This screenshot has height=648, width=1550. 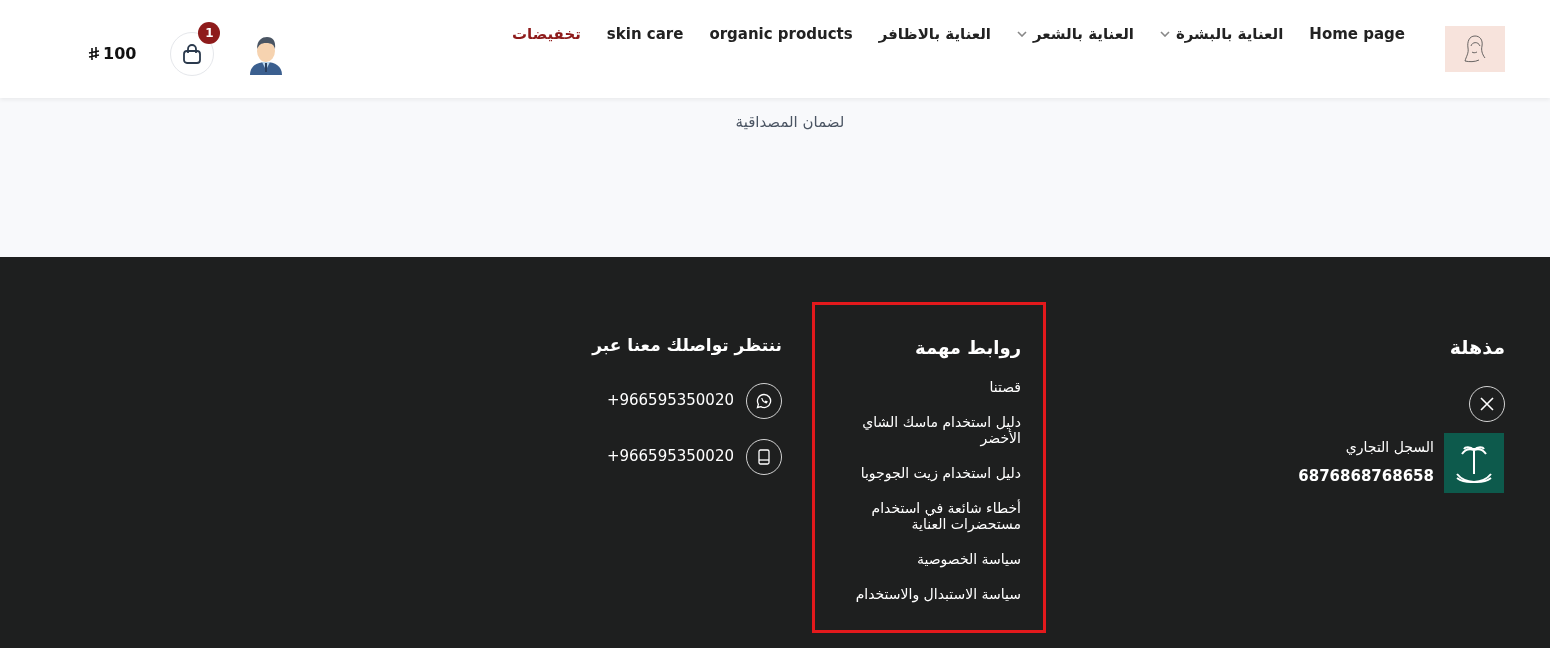 I want to click on palm-swords-emblem-icon, so click(x=1474, y=462).